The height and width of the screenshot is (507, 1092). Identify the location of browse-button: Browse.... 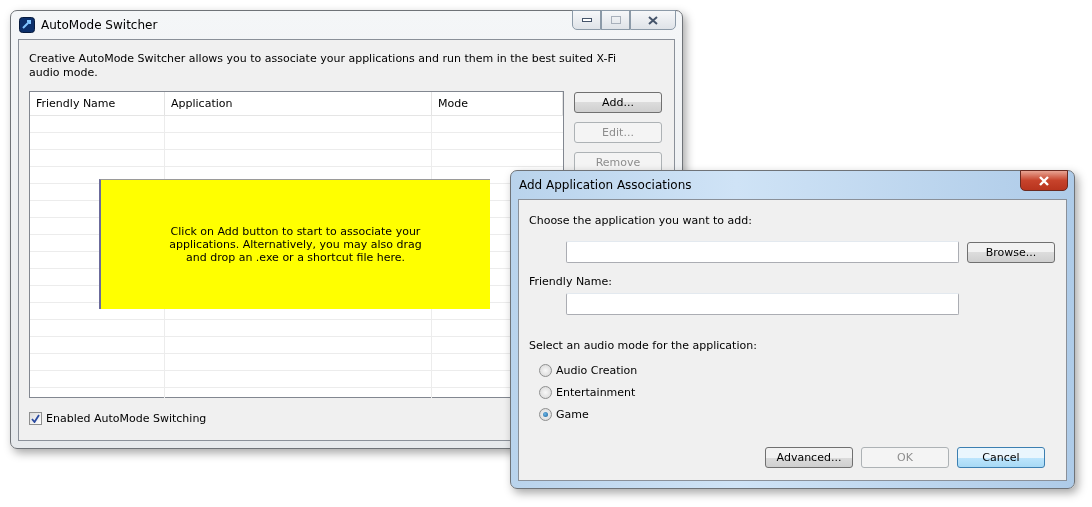
(1011, 252).